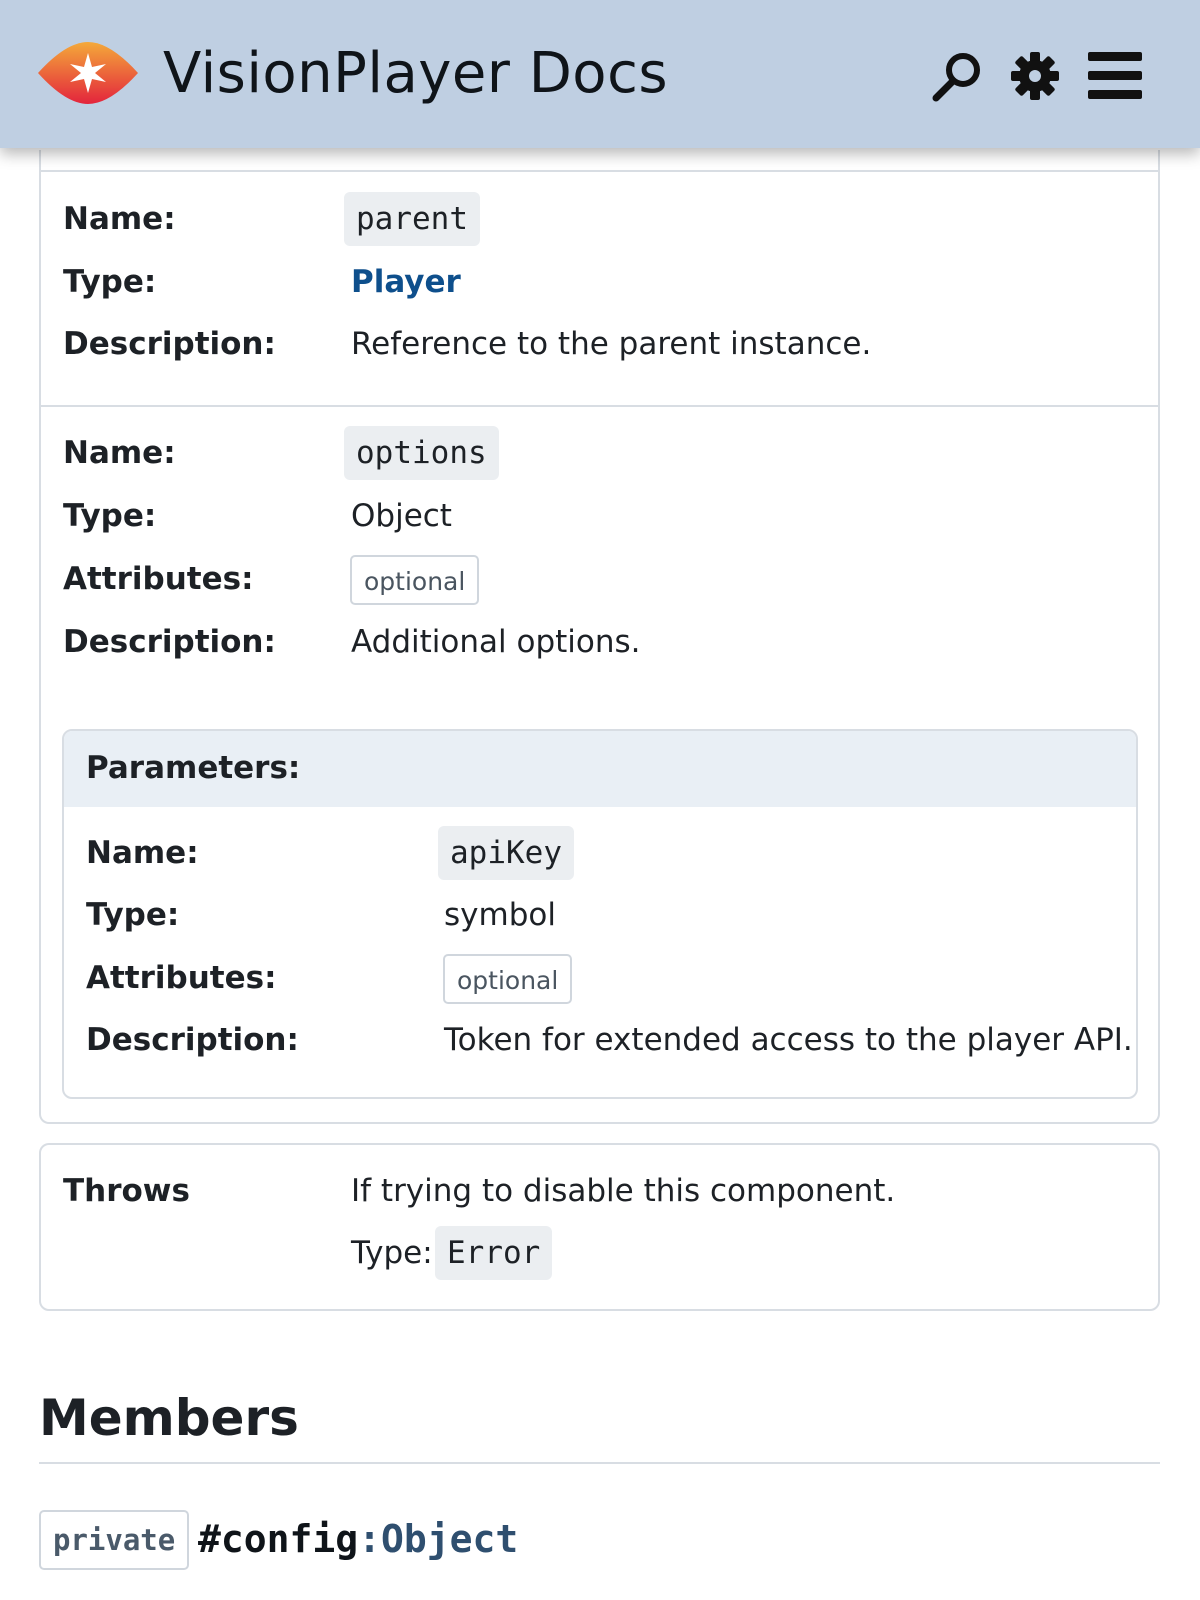  What do you see at coordinates (611, 344) in the screenshot?
I see `param-description: Reference to the parent instance.` at bounding box center [611, 344].